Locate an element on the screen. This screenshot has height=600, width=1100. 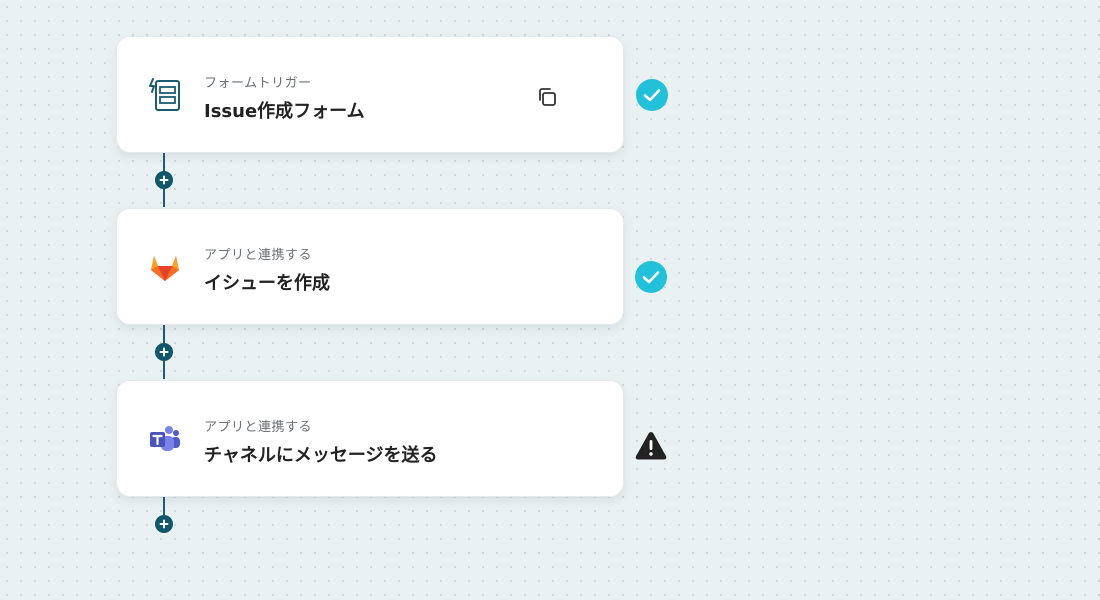
flow-step-card: アプリと連携する イシューを作成 is located at coordinates (370, 266).